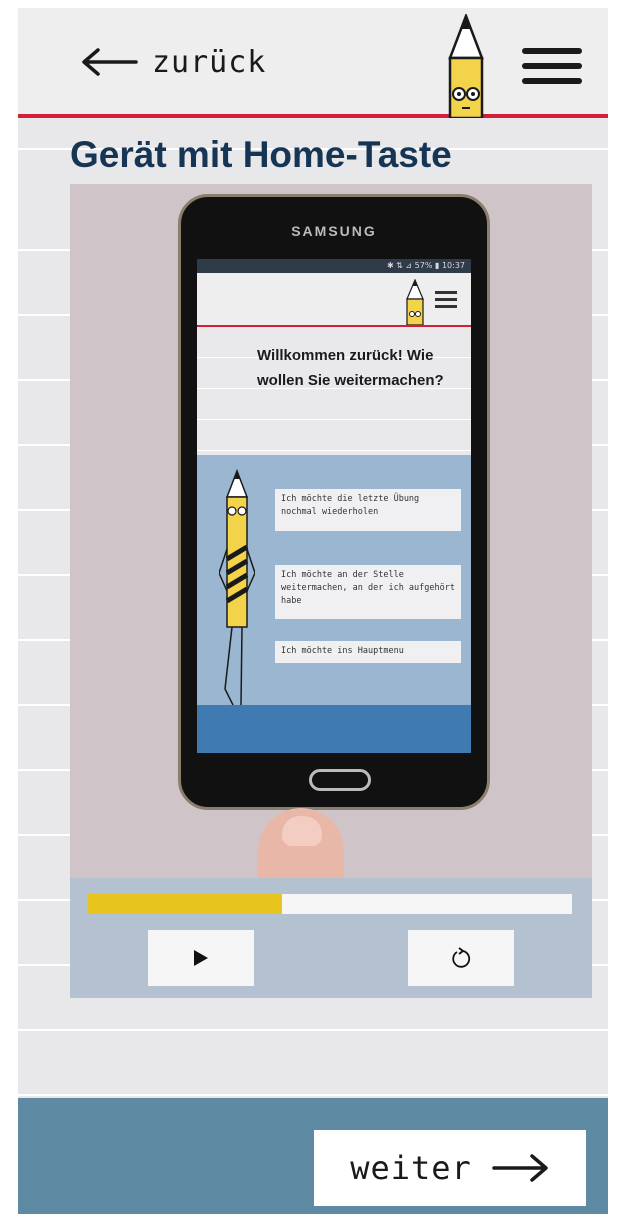 This screenshot has width=626, height=1214. I want to click on hamburger-menu-icon, so click(552, 68).